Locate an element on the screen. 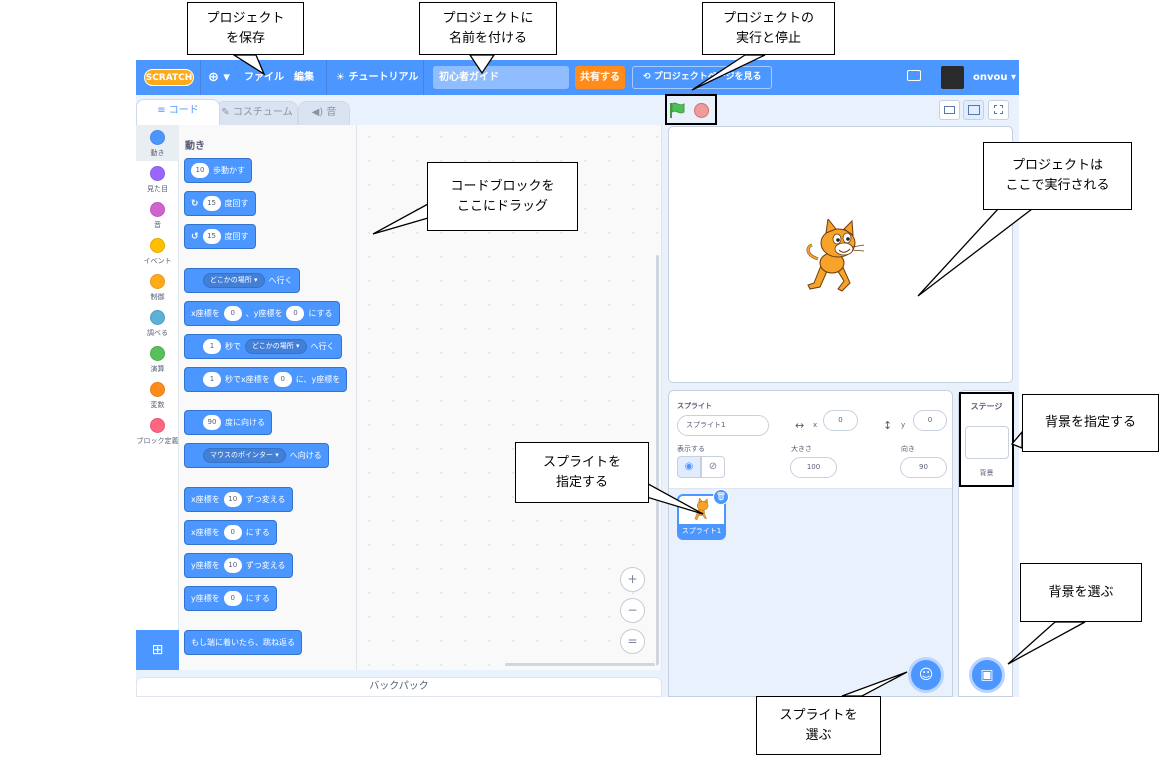  x-position-field: 0 is located at coordinates (840, 420).